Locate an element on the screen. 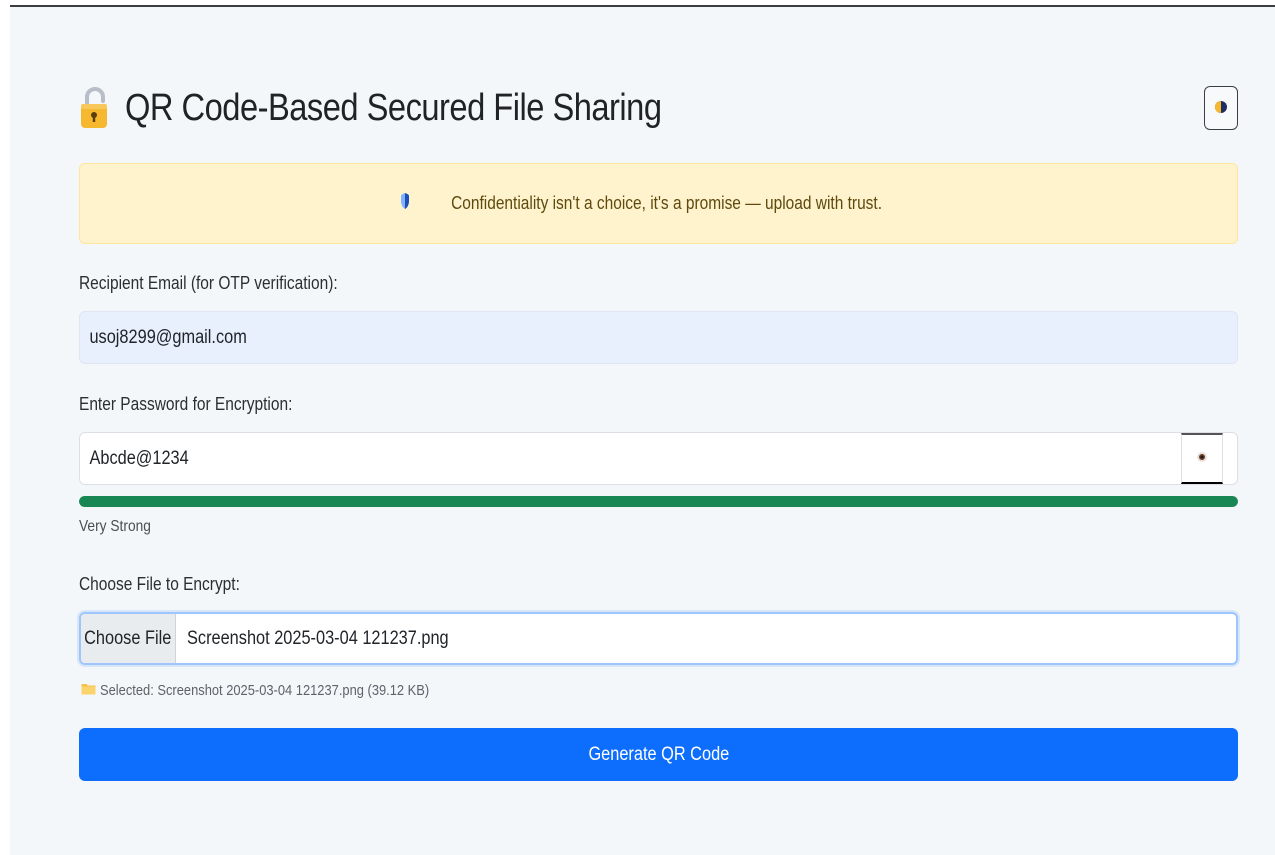 Image resolution: width=1275 pixels, height=855 pixels. file-label: Choose File to Encrypt: is located at coordinates (159, 584).